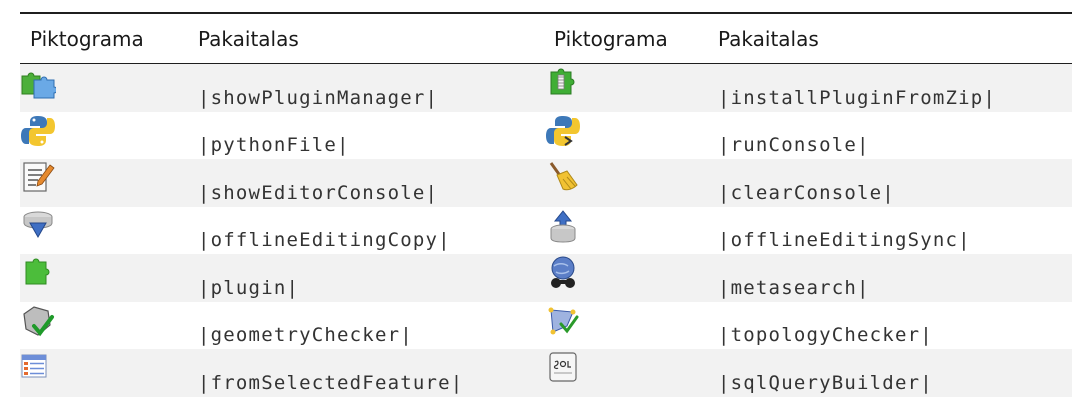 The image size is (1072, 412). Describe the element at coordinates (38, 368) in the screenshot. I see `from-selected-feature-icon` at that location.